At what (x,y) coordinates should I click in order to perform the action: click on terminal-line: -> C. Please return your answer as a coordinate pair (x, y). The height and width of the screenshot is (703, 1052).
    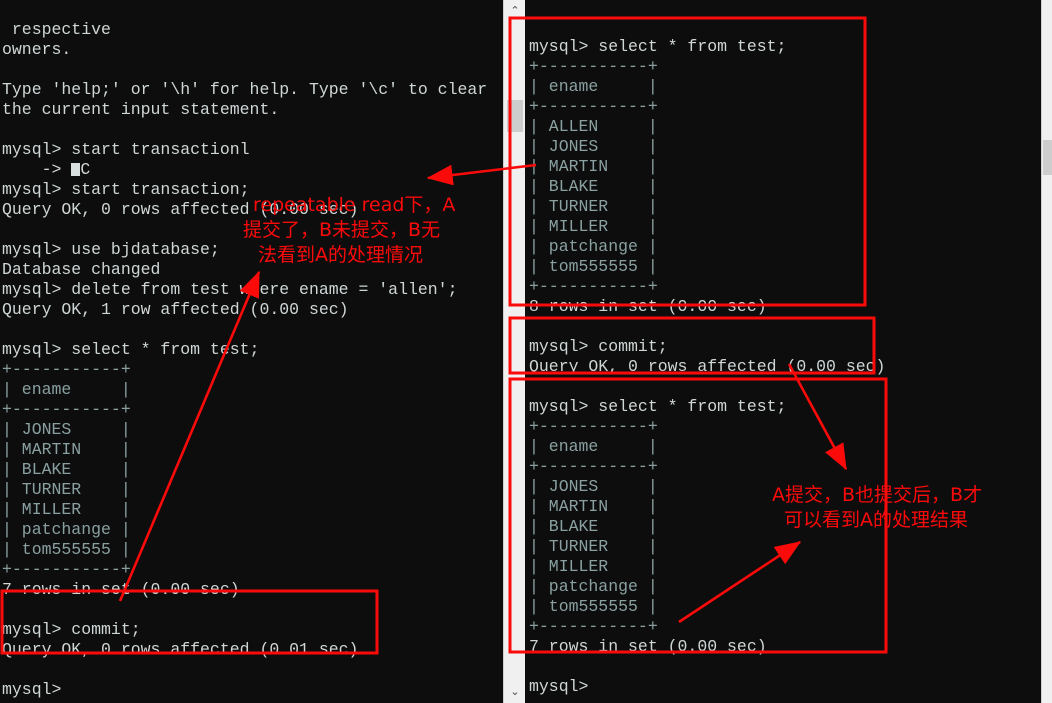
    Looking at the image, I should click on (46, 169).